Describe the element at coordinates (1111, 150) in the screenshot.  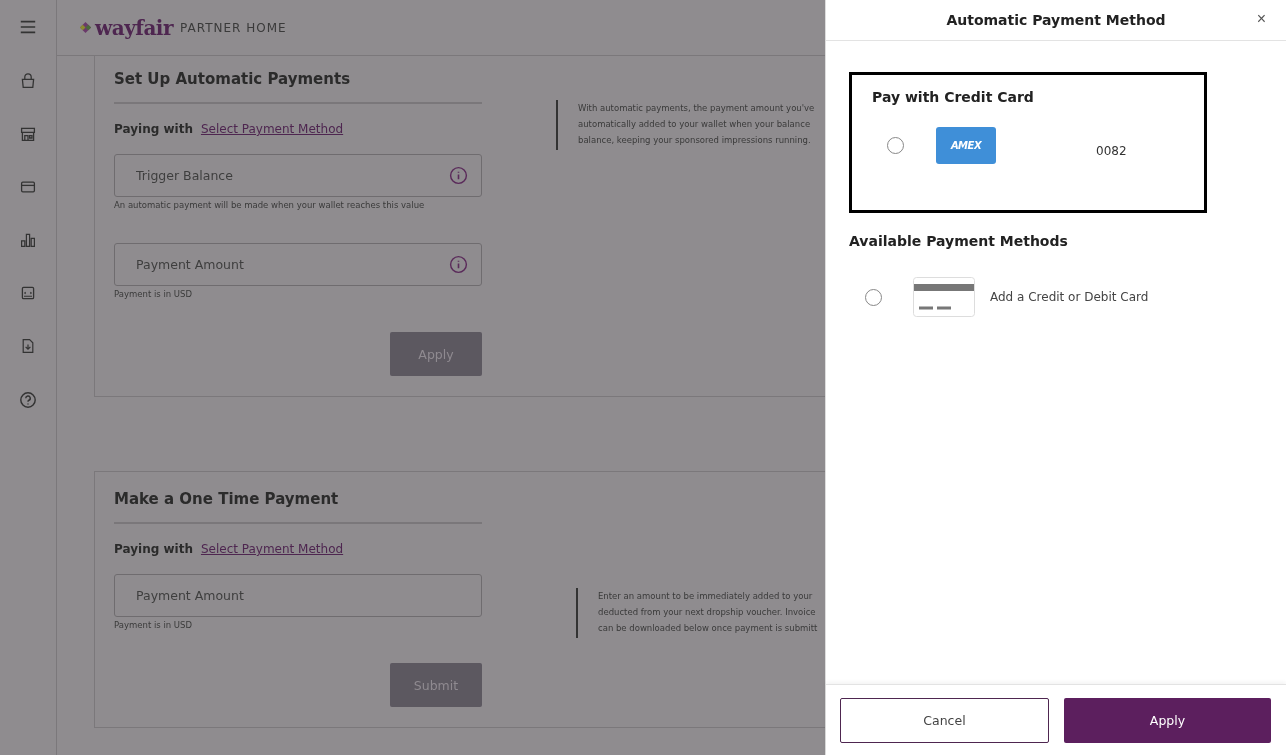
I see `card-last-digits: 0082` at that location.